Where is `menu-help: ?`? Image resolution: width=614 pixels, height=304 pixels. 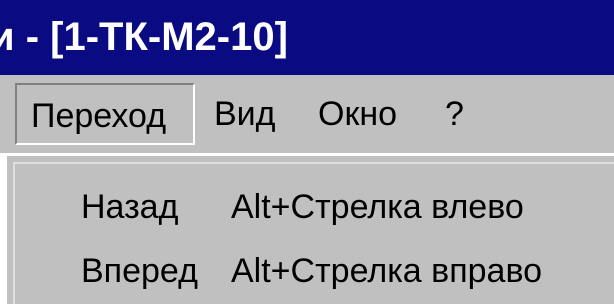
menu-help: ? is located at coordinates (454, 114).